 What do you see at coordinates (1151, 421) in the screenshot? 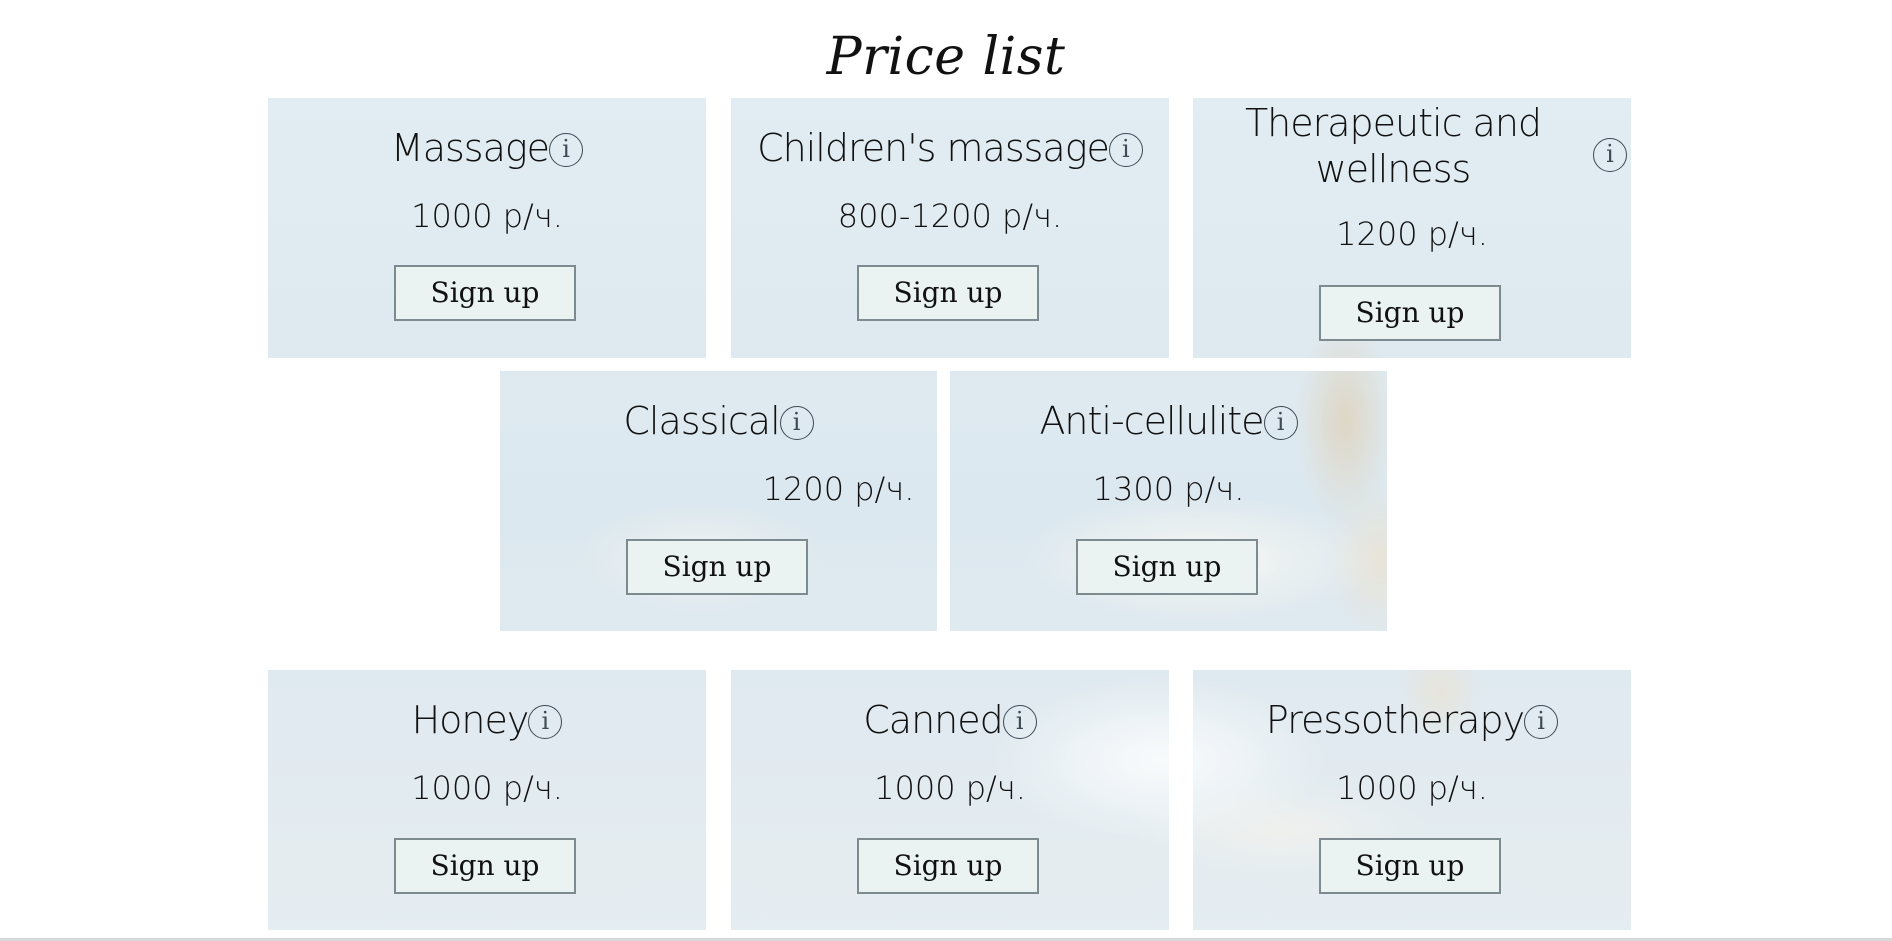
I see `service-title-text: Anti-cellulite` at bounding box center [1151, 421].